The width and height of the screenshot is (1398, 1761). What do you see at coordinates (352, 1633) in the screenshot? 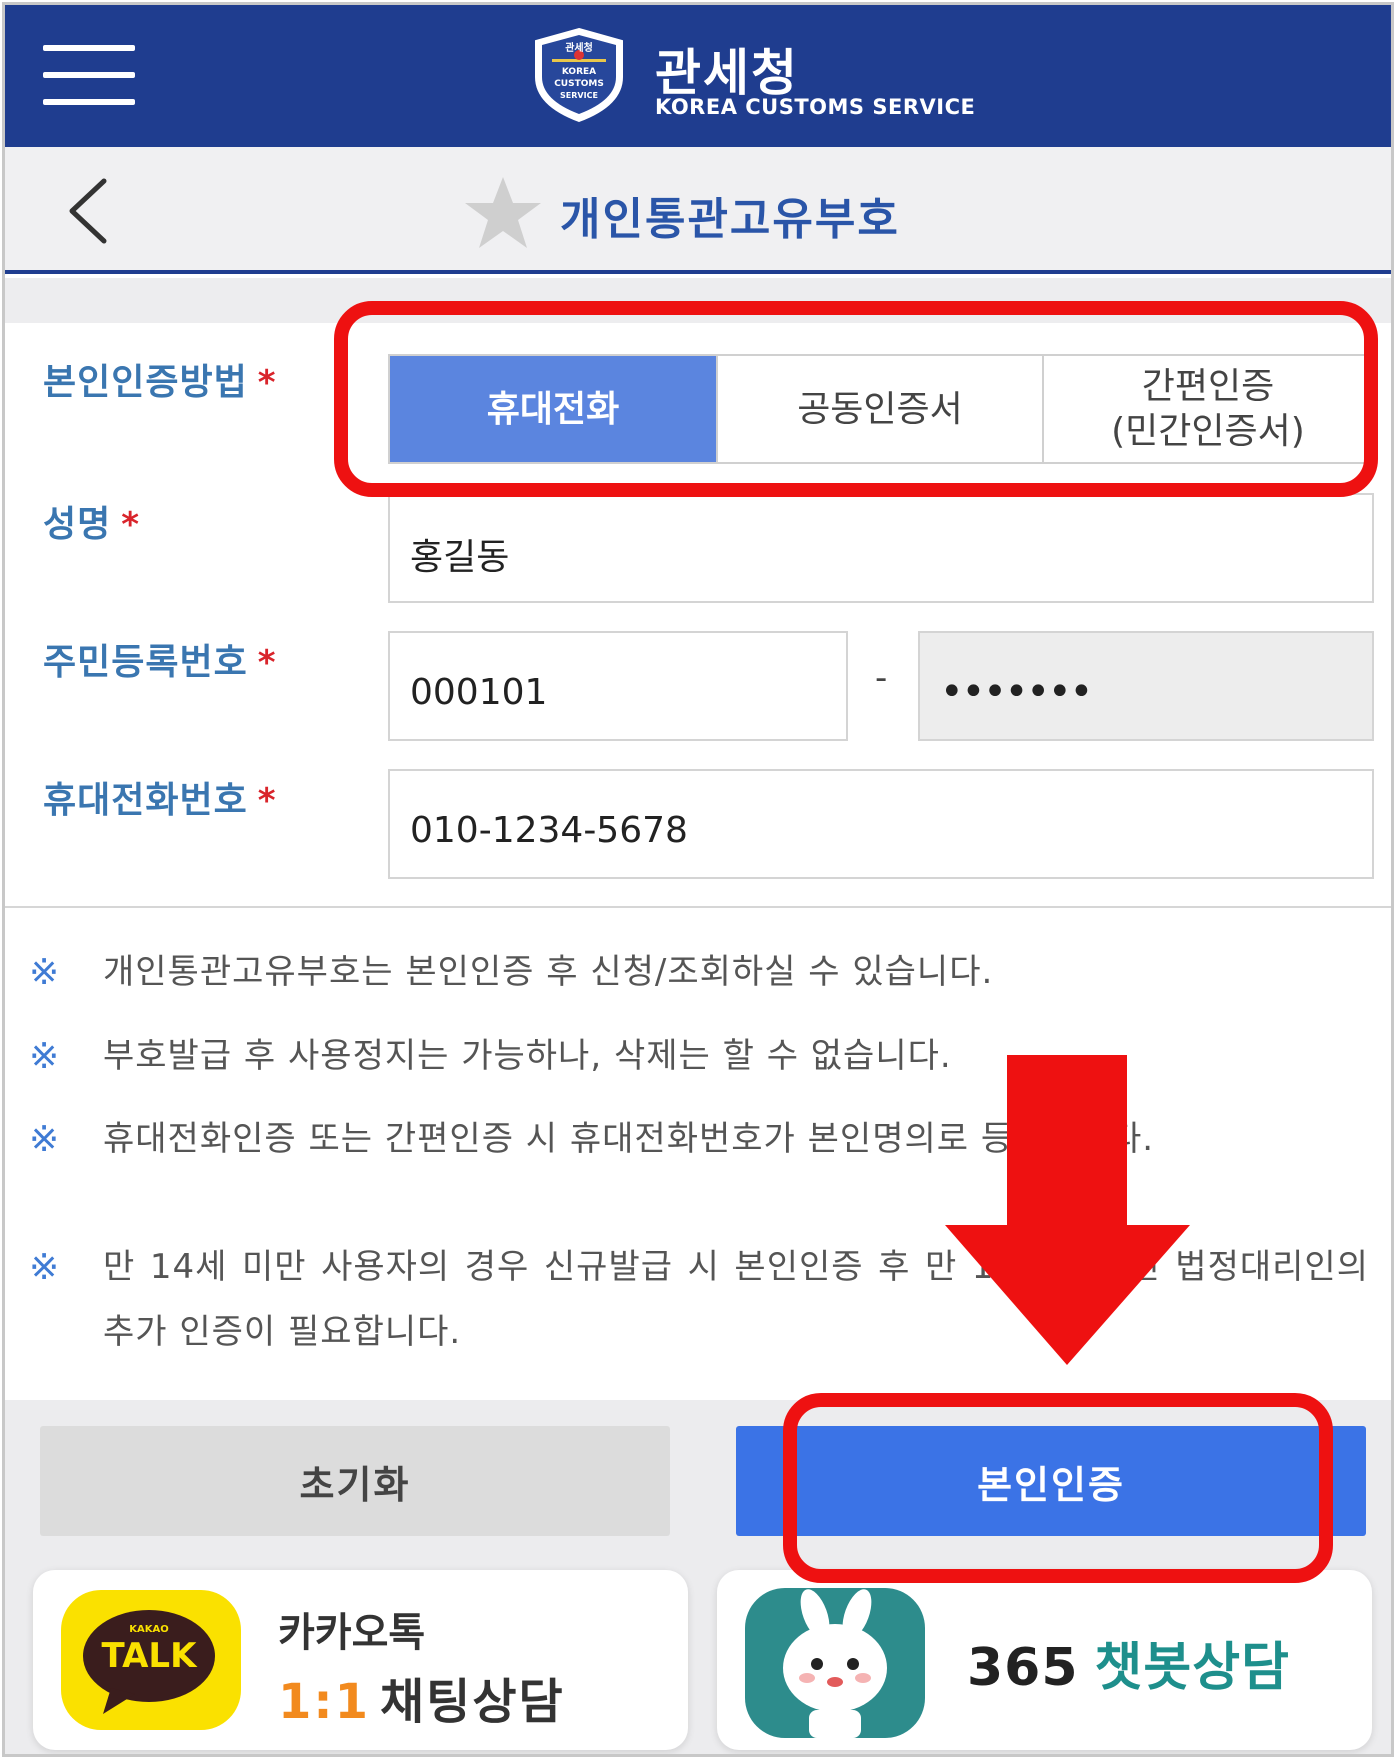
I see `kakao-title: 카카오톡` at bounding box center [352, 1633].